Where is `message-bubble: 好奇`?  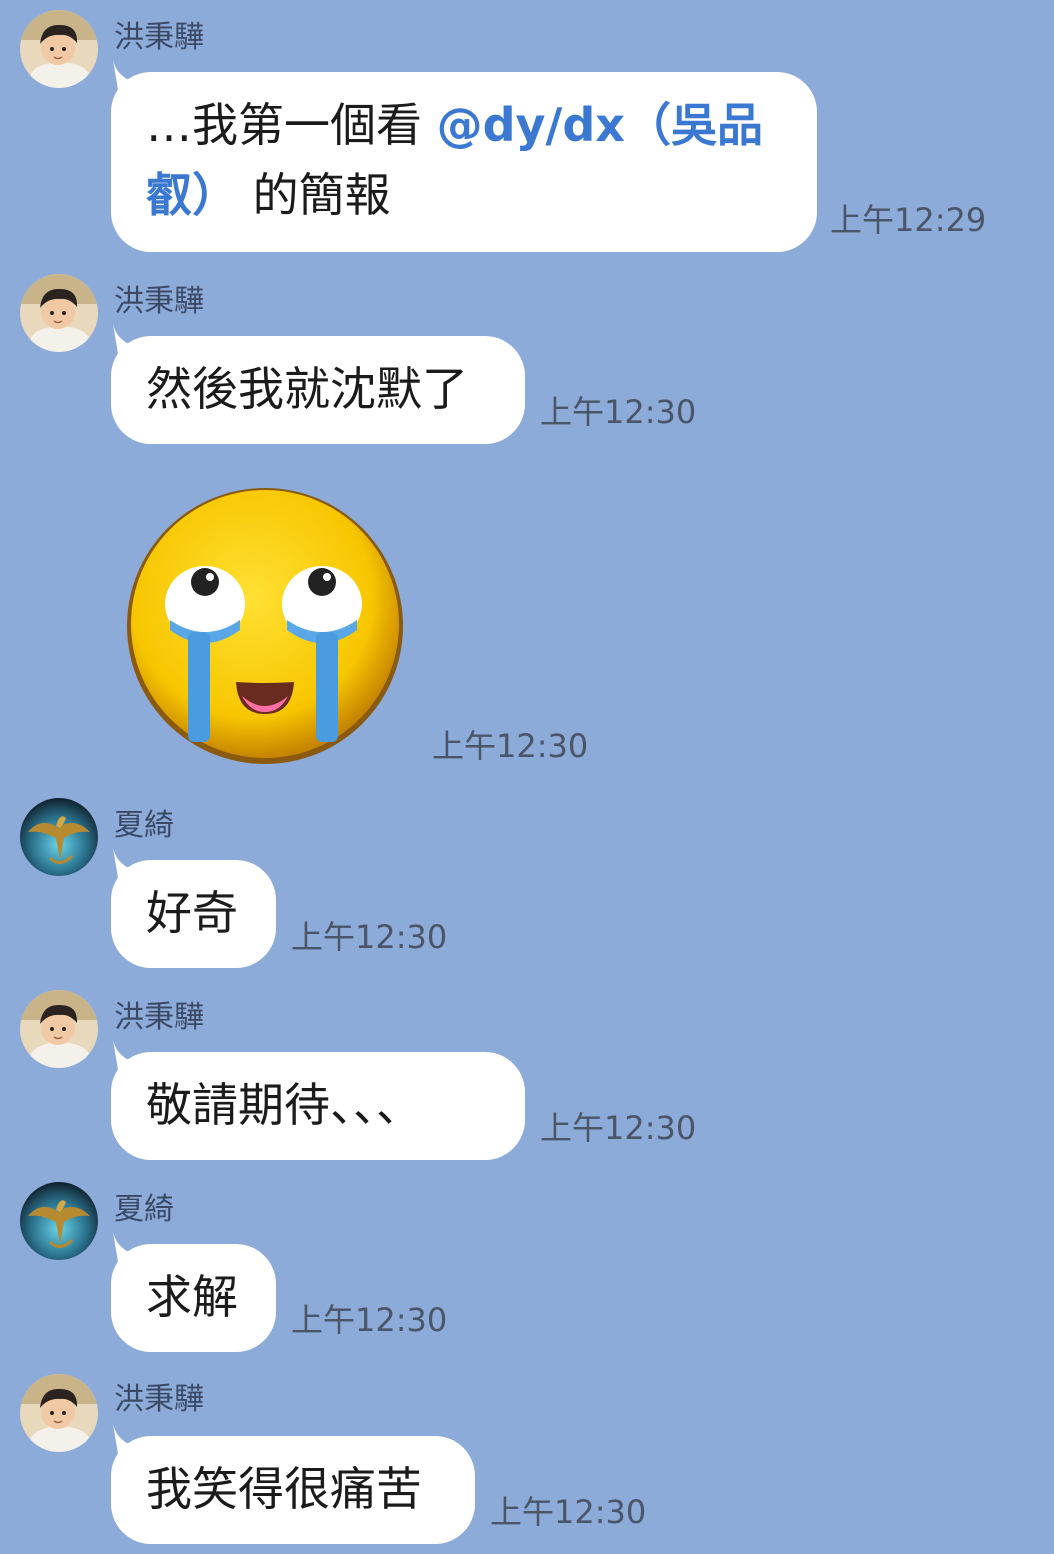
message-bubble: 好奇 is located at coordinates (193, 908).